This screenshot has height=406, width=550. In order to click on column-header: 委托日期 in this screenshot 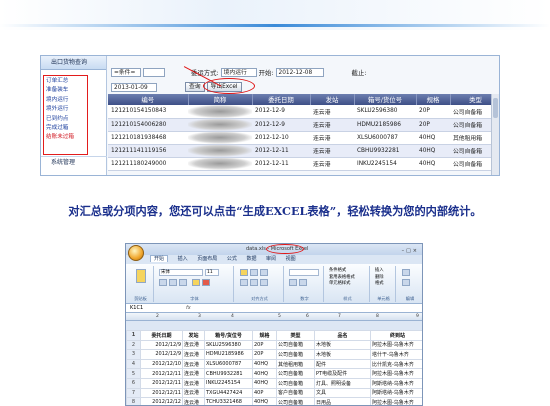, I will do `click(281, 99)`.